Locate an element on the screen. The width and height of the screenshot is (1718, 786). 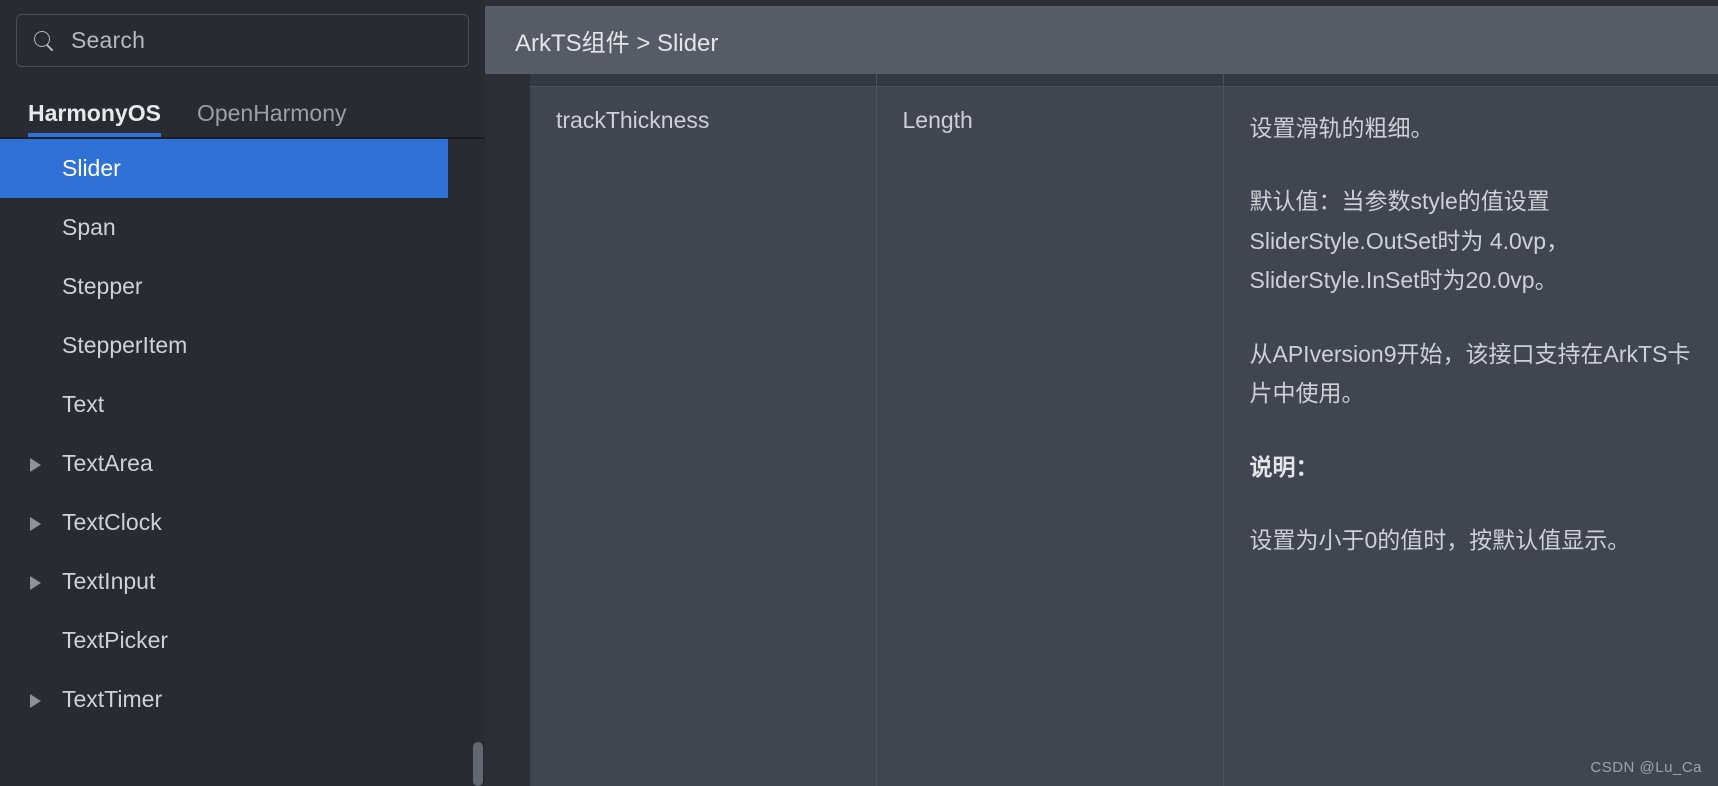
breadcrumb-bar: ArkTS组件 > Slider is located at coordinates (1101, 40).